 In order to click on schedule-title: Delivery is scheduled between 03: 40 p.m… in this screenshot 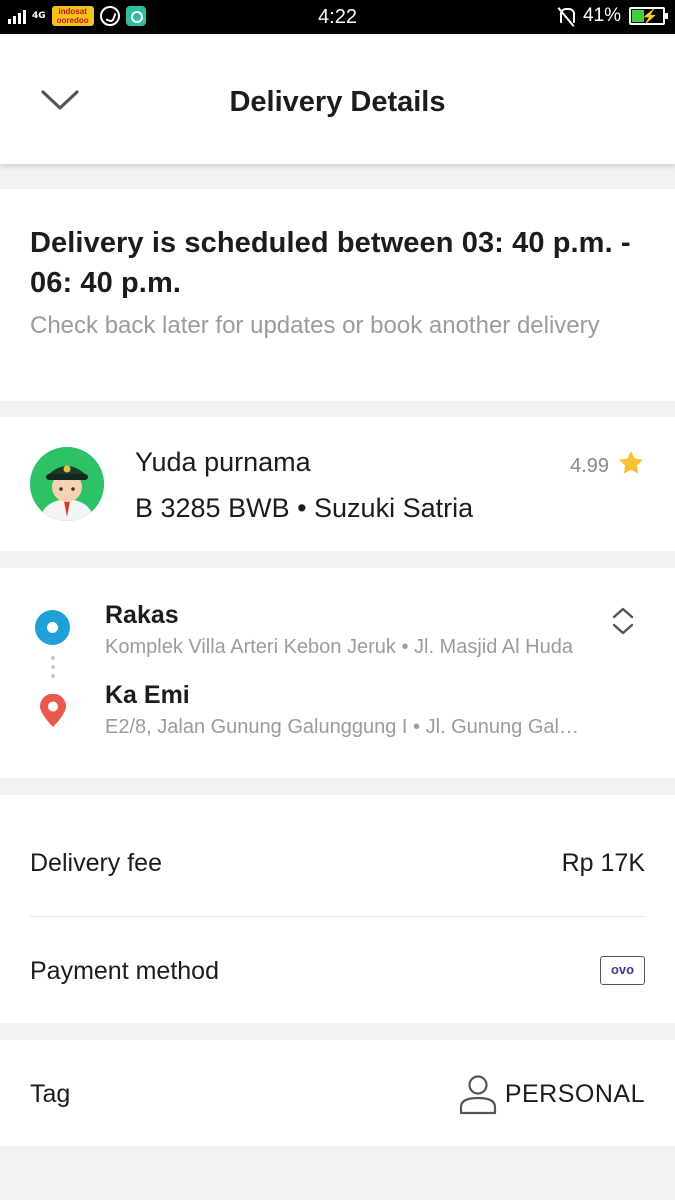, I will do `click(330, 263)`.